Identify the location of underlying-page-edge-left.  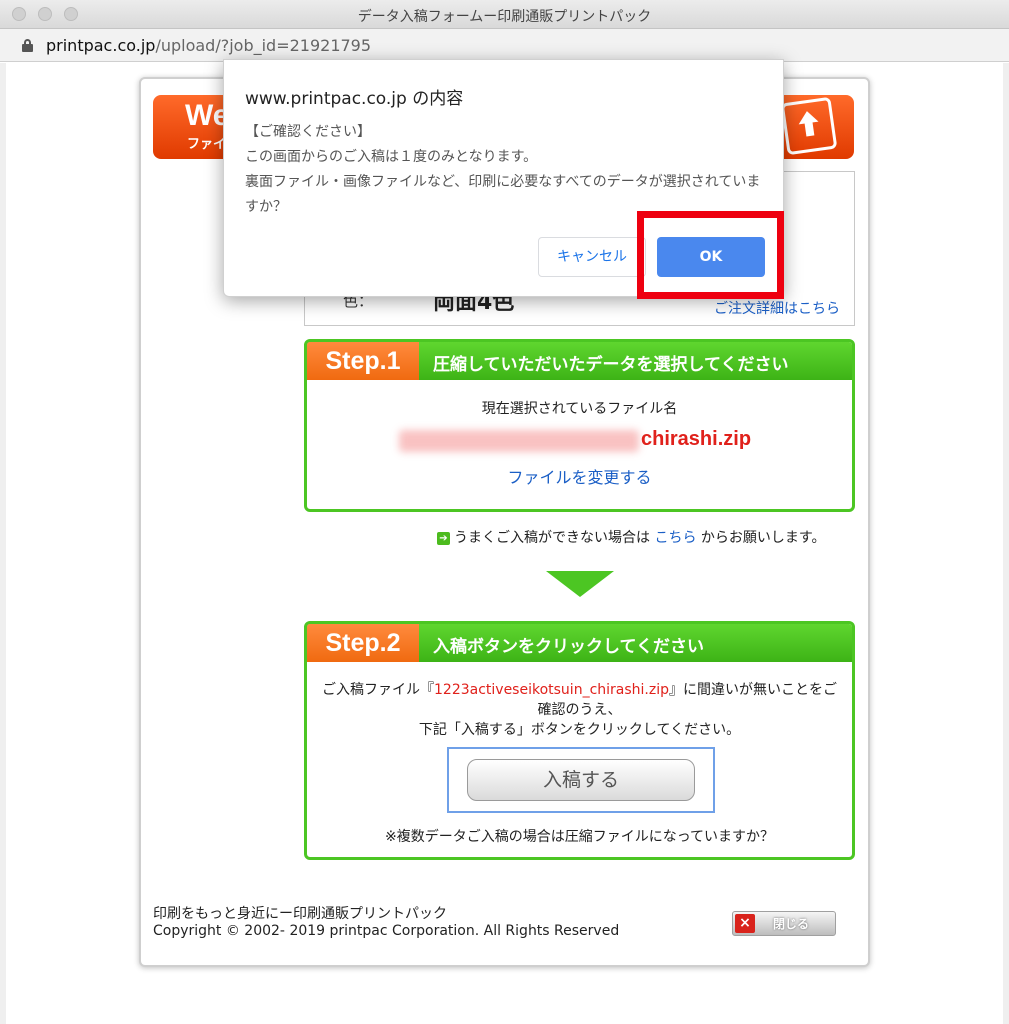
(3, 543).